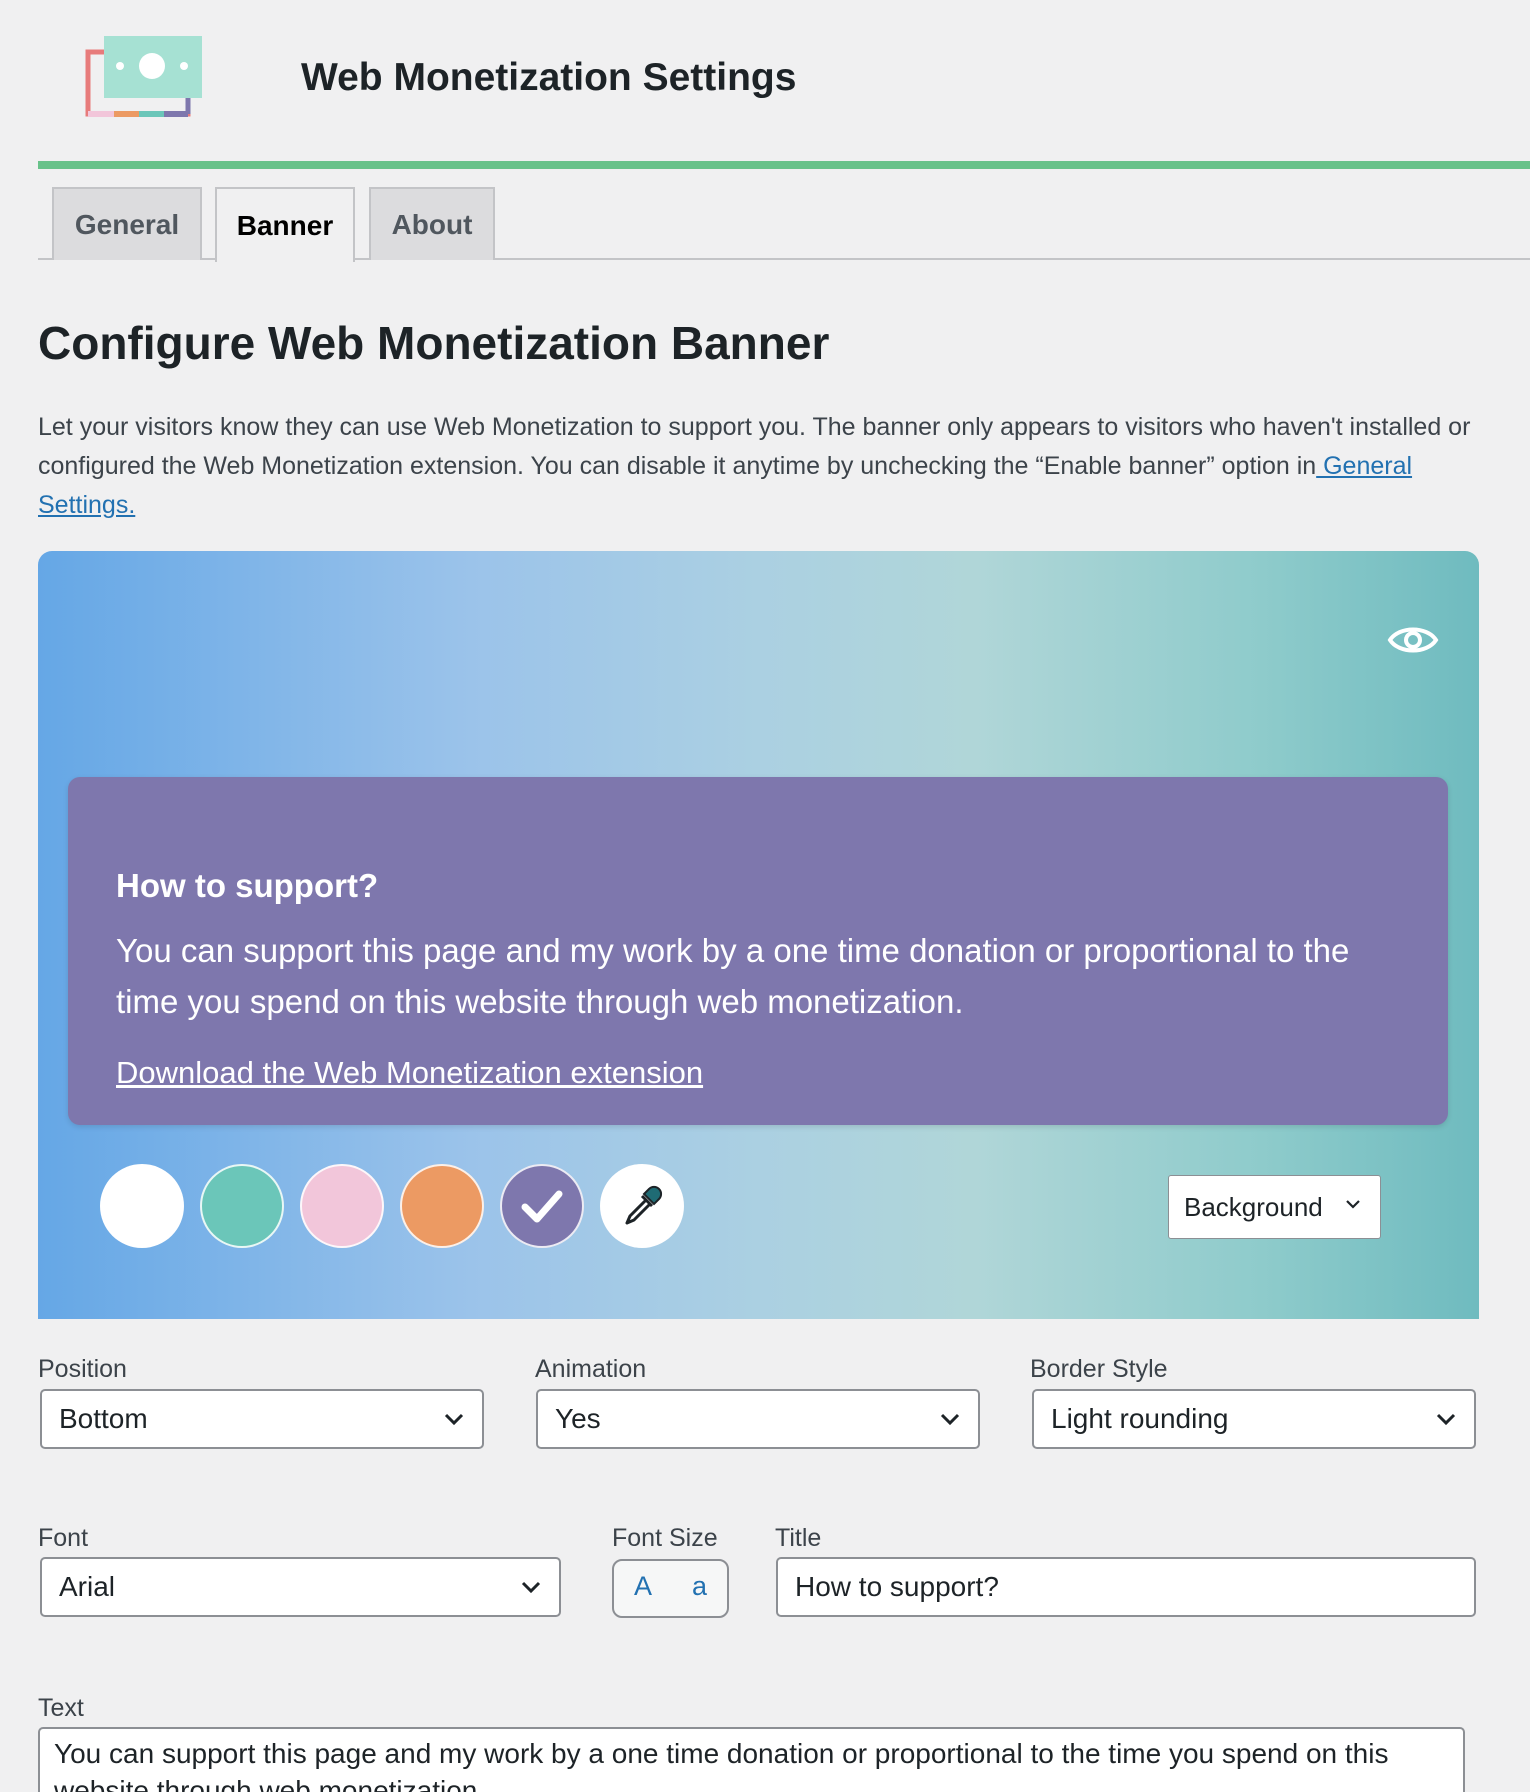  Describe the element at coordinates (127, 223) in the screenshot. I see `tab-general: General` at that location.